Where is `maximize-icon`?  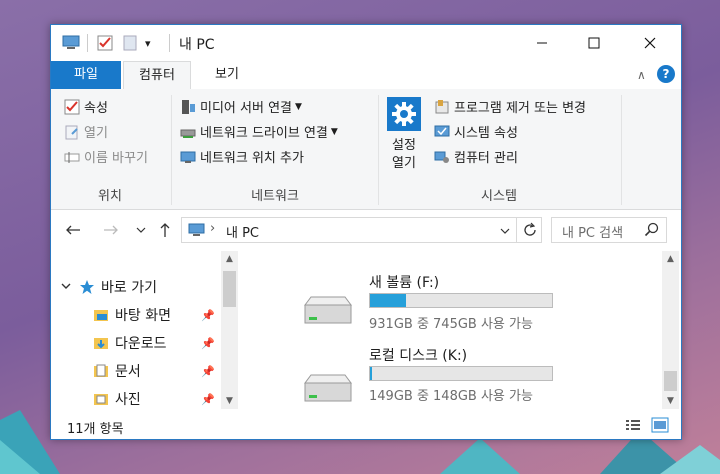
maximize-icon is located at coordinates (594, 43).